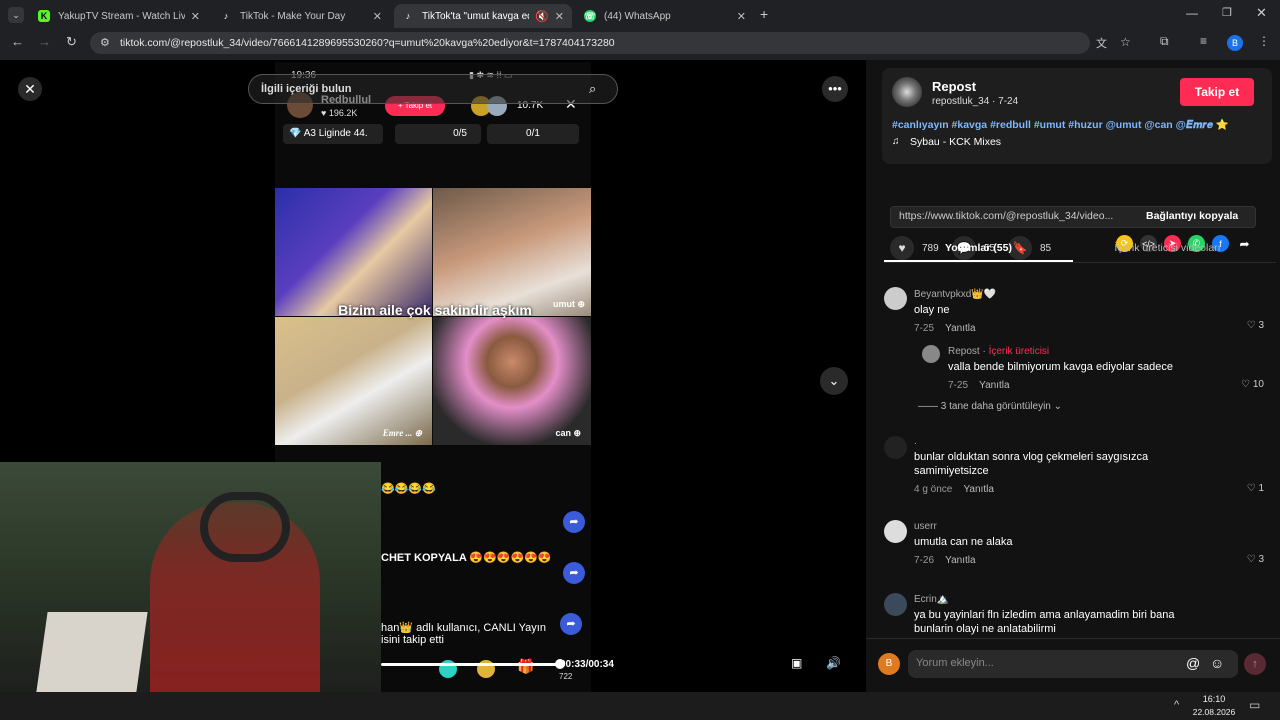 Image resolution: width=1280 pixels, height=720 pixels. I want to click on related-search-bar: İlgili içeriği bulun ⌕, so click(433, 89).